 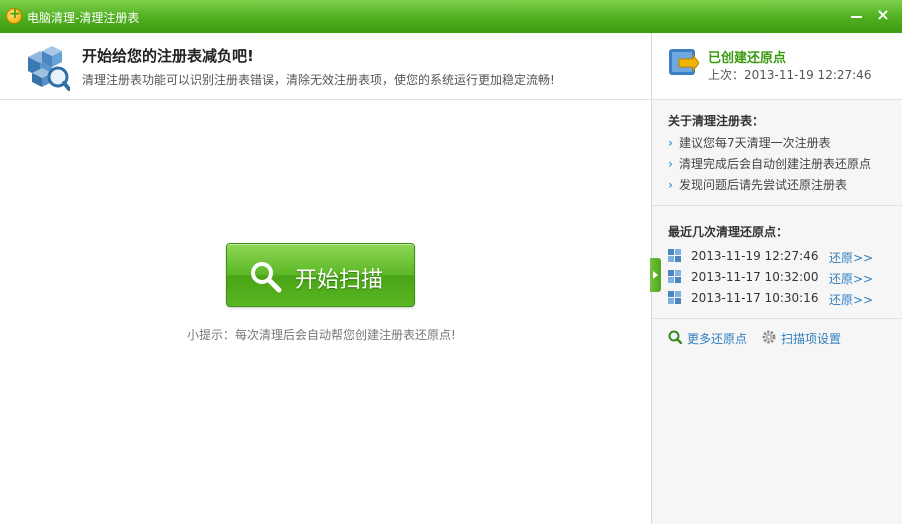 I want to click on minimize-icon, so click(x=856, y=17).